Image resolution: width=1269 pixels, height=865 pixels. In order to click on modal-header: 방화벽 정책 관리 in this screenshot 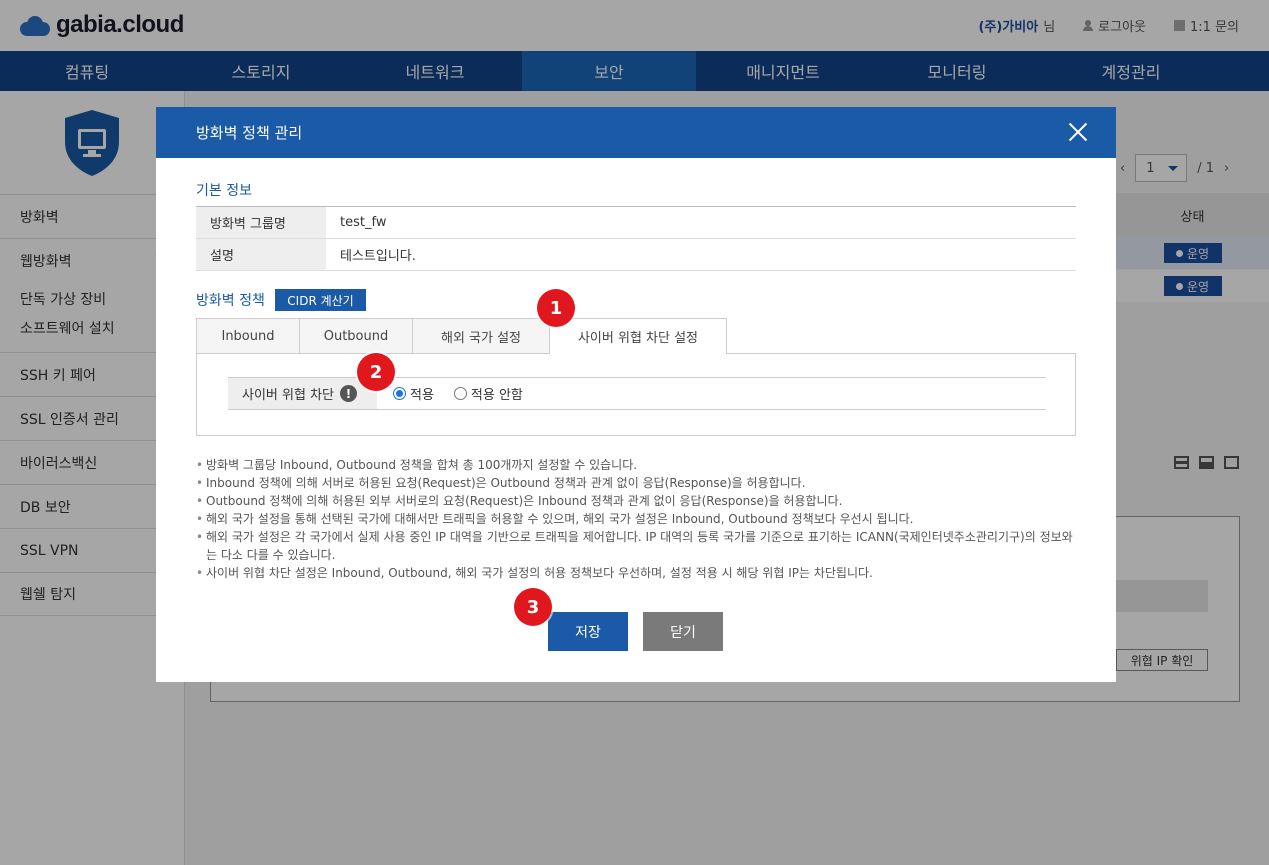, I will do `click(636, 132)`.